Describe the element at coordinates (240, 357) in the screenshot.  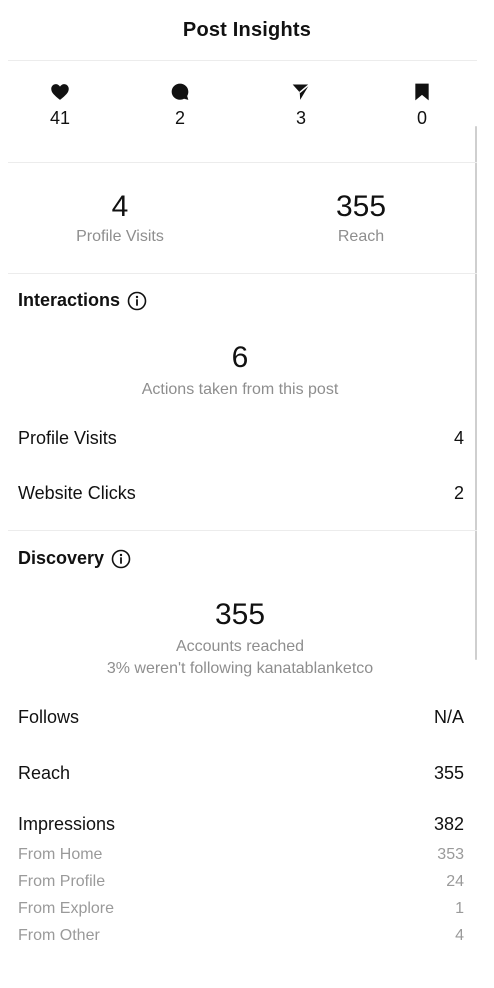
I see `interactions-count: 6` at that location.